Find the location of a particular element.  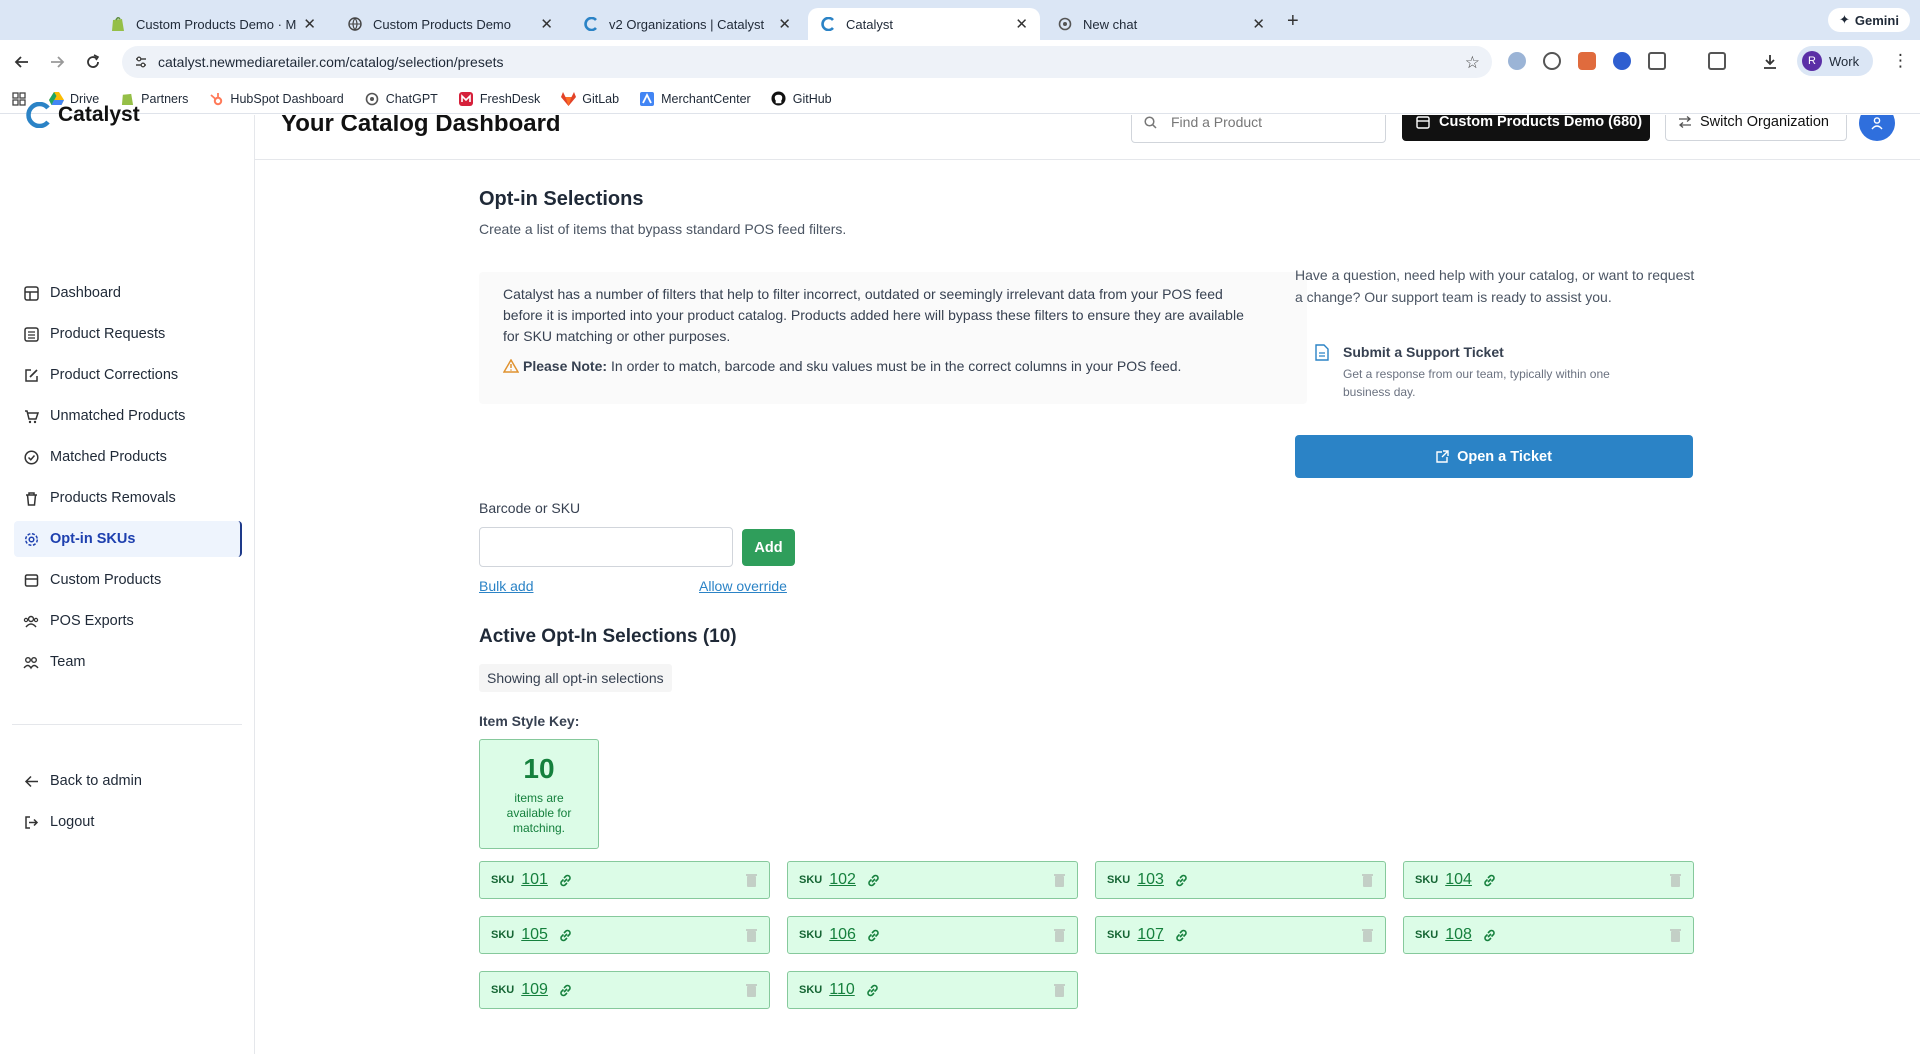

bulk-add-link: Bulk add is located at coordinates (506, 586).